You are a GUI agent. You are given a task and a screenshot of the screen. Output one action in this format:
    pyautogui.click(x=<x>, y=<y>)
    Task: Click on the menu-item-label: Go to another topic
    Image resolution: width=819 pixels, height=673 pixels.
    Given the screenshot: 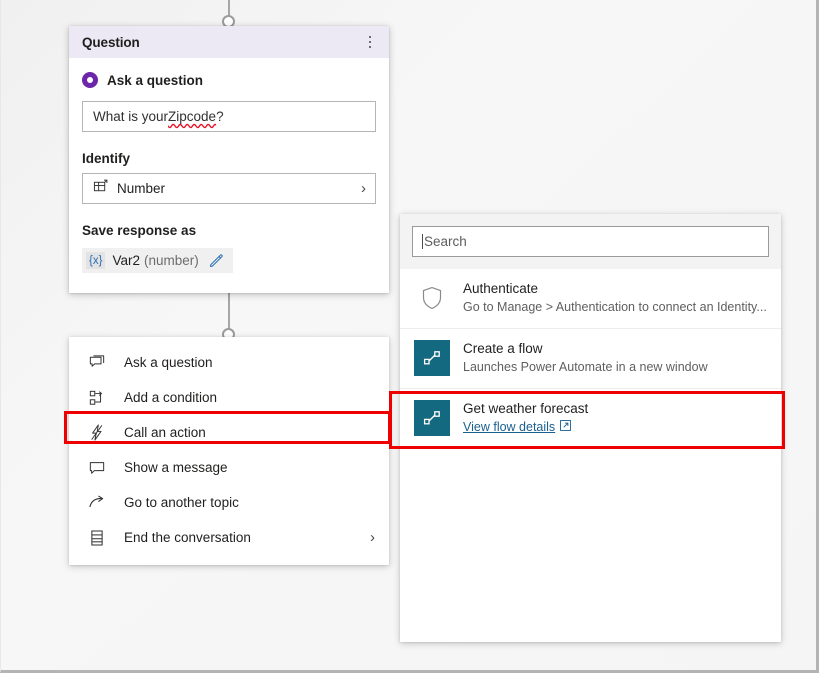 What is the action you would take?
    pyautogui.click(x=181, y=502)
    